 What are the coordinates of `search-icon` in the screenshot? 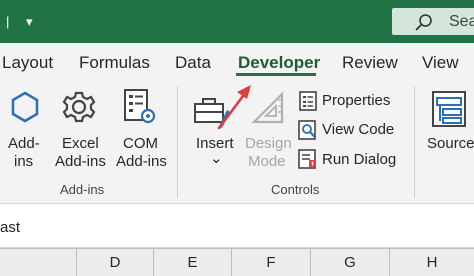 It's located at (423, 22).